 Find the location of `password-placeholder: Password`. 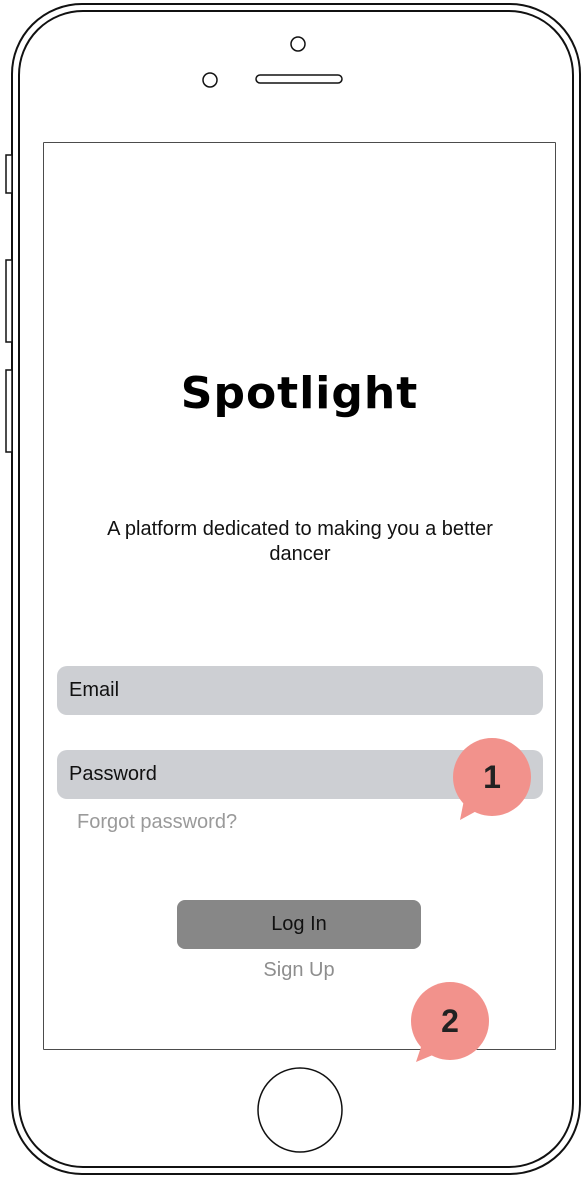

password-placeholder: Password is located at coordinates (113, 774).